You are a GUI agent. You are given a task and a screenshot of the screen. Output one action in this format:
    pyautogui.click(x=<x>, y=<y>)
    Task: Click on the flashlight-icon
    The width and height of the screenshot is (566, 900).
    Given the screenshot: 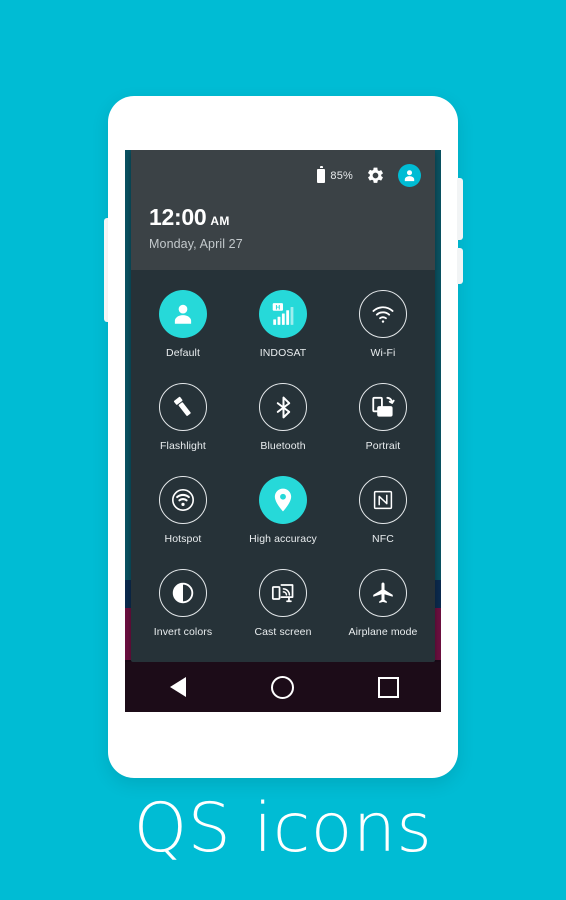 What is the action you would take?
    pyautogui.click(x=183, y=407)
    